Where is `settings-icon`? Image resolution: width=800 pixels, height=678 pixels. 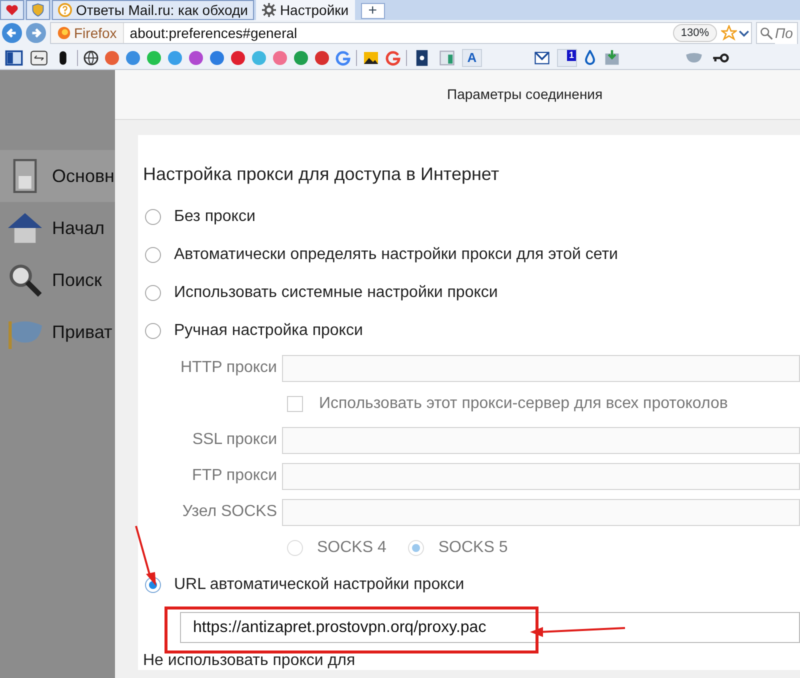 settings-icon is located at coordinates (269, 10).